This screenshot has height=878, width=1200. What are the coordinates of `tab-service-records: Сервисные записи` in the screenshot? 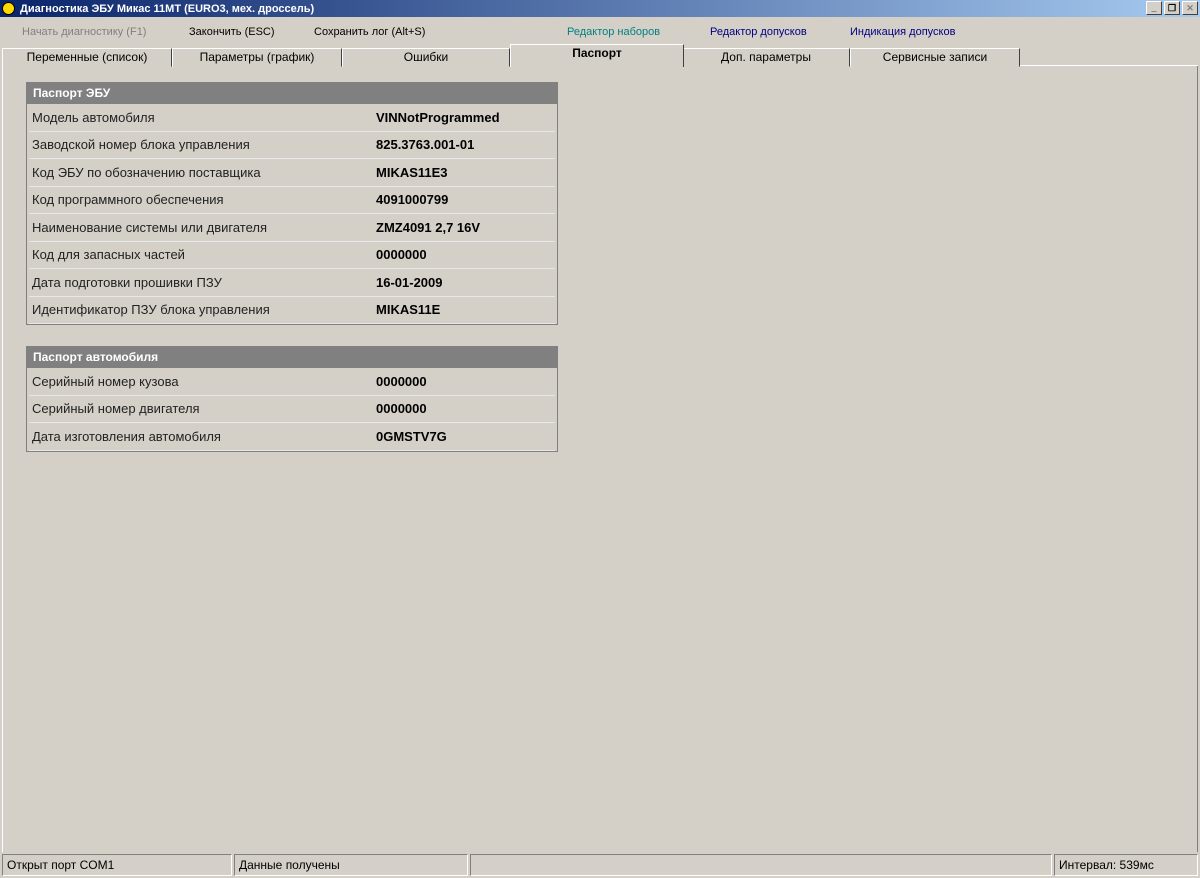 It's located at (935, 57).